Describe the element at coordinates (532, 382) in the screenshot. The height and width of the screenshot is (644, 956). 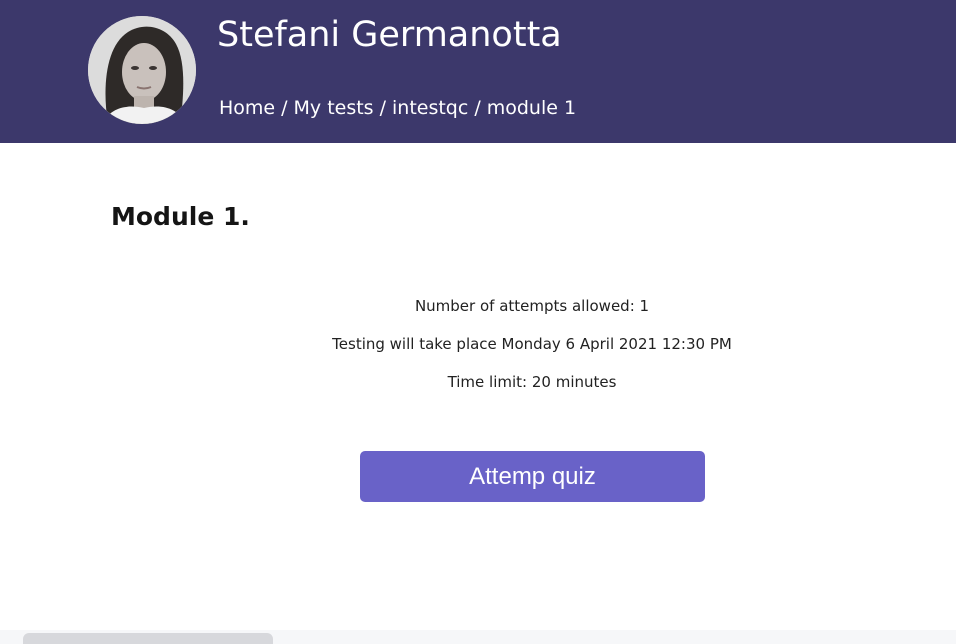
I see `time-limit-text: Time limit: 20 minutes` at that location.